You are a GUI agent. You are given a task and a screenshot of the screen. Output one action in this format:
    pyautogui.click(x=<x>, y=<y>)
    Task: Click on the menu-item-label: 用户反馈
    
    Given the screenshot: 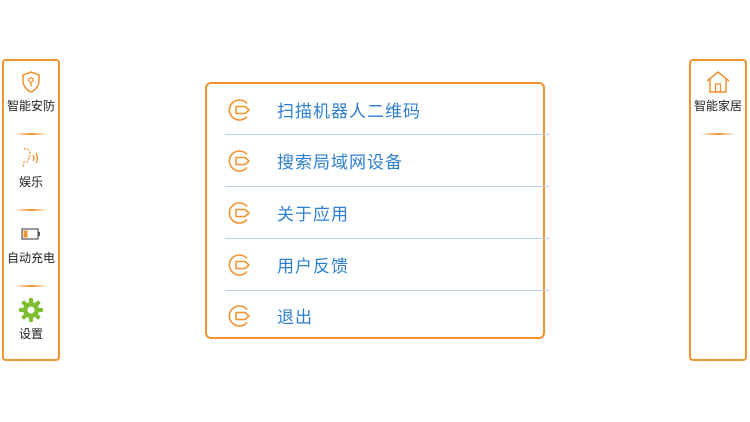 What is the action you would take?
    pyautogui.click(x=313, y=267)
    